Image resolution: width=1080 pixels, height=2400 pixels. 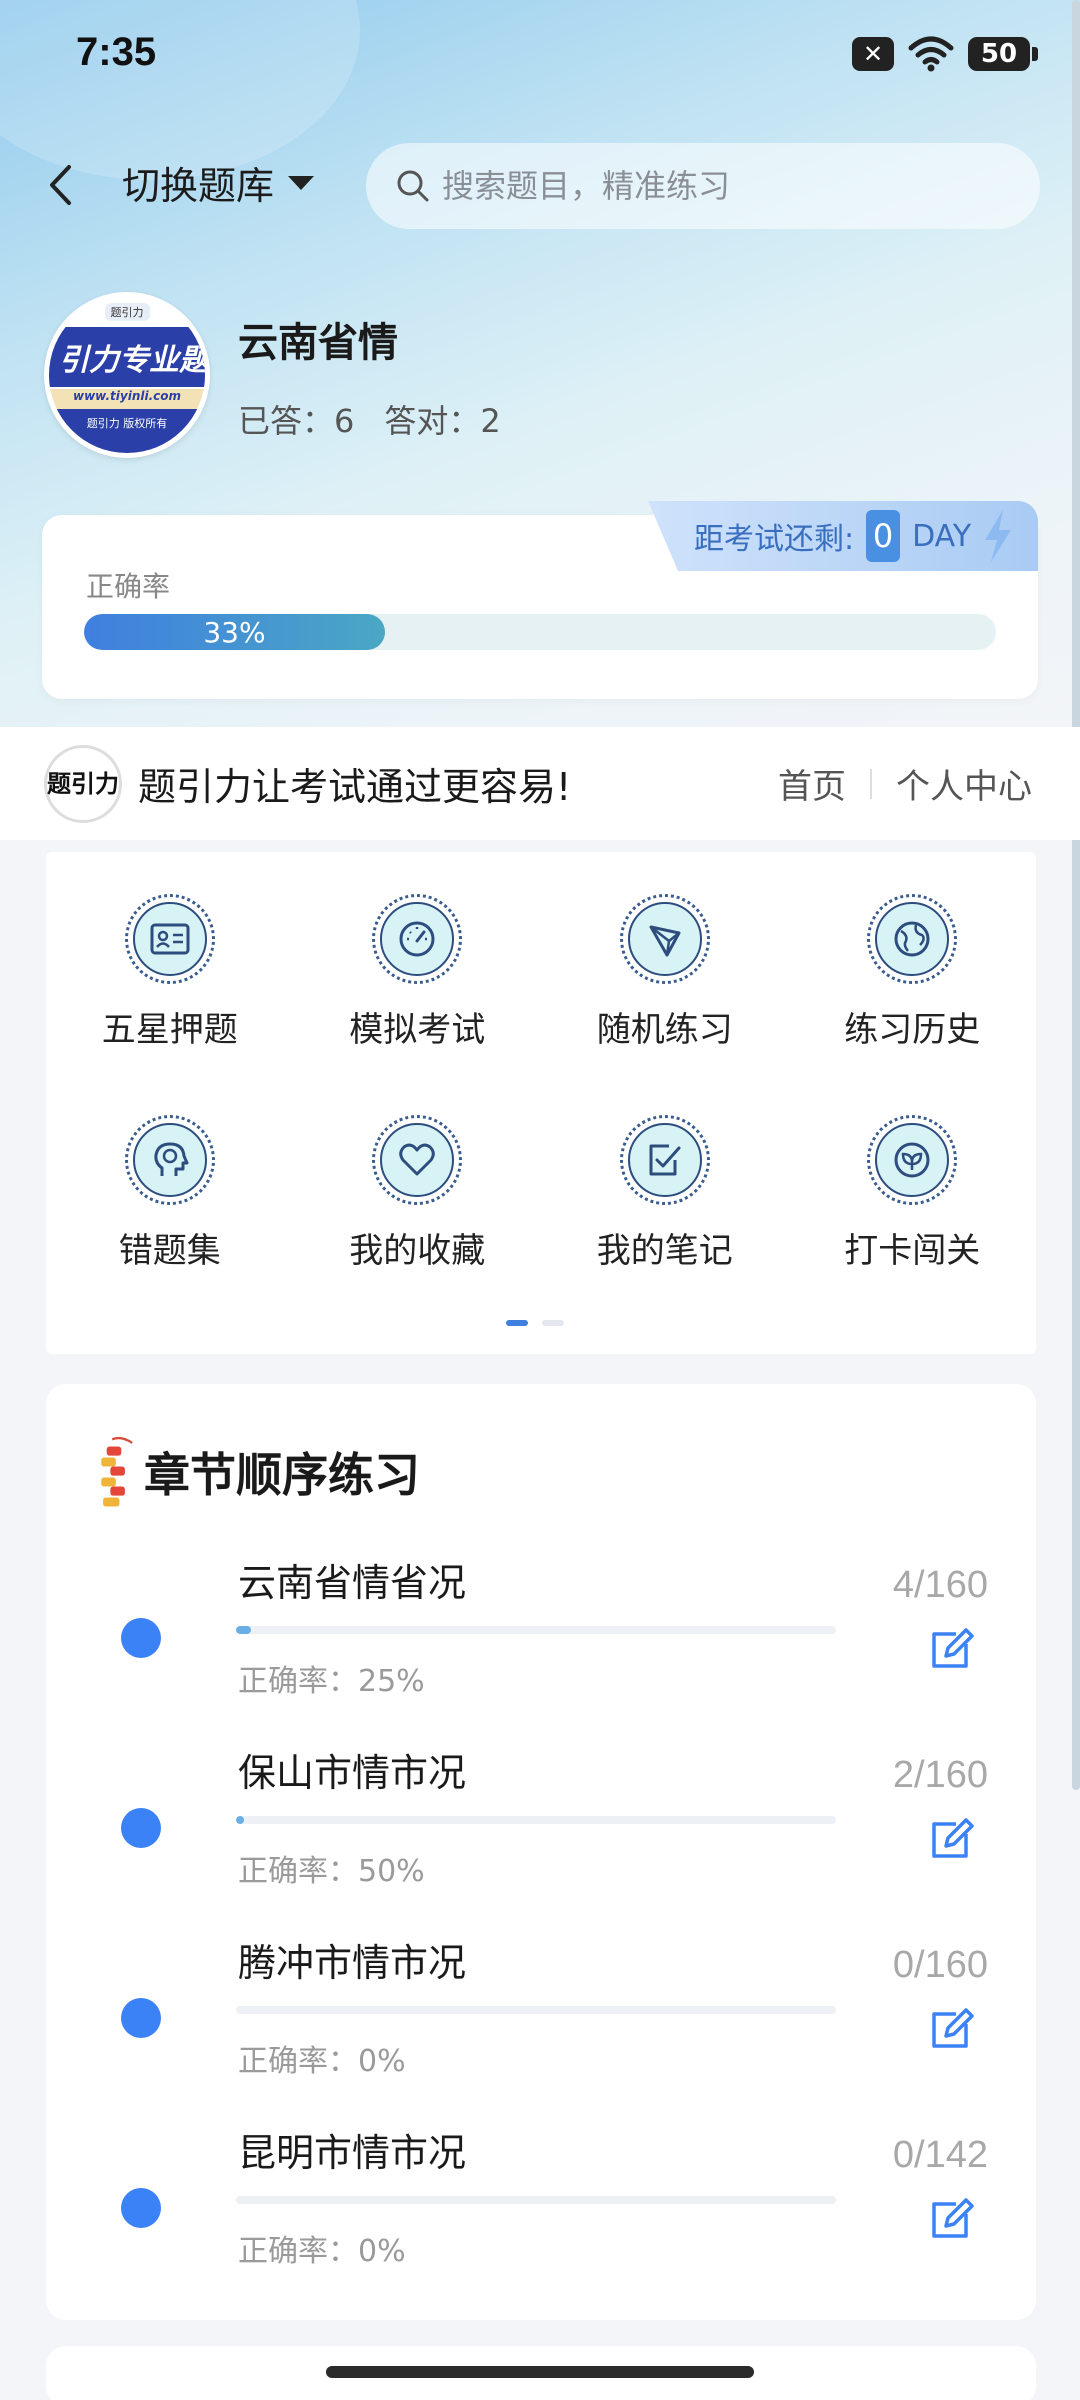 I want to click on promo-links: 首页 个人中心, so click(x=905, y=783).